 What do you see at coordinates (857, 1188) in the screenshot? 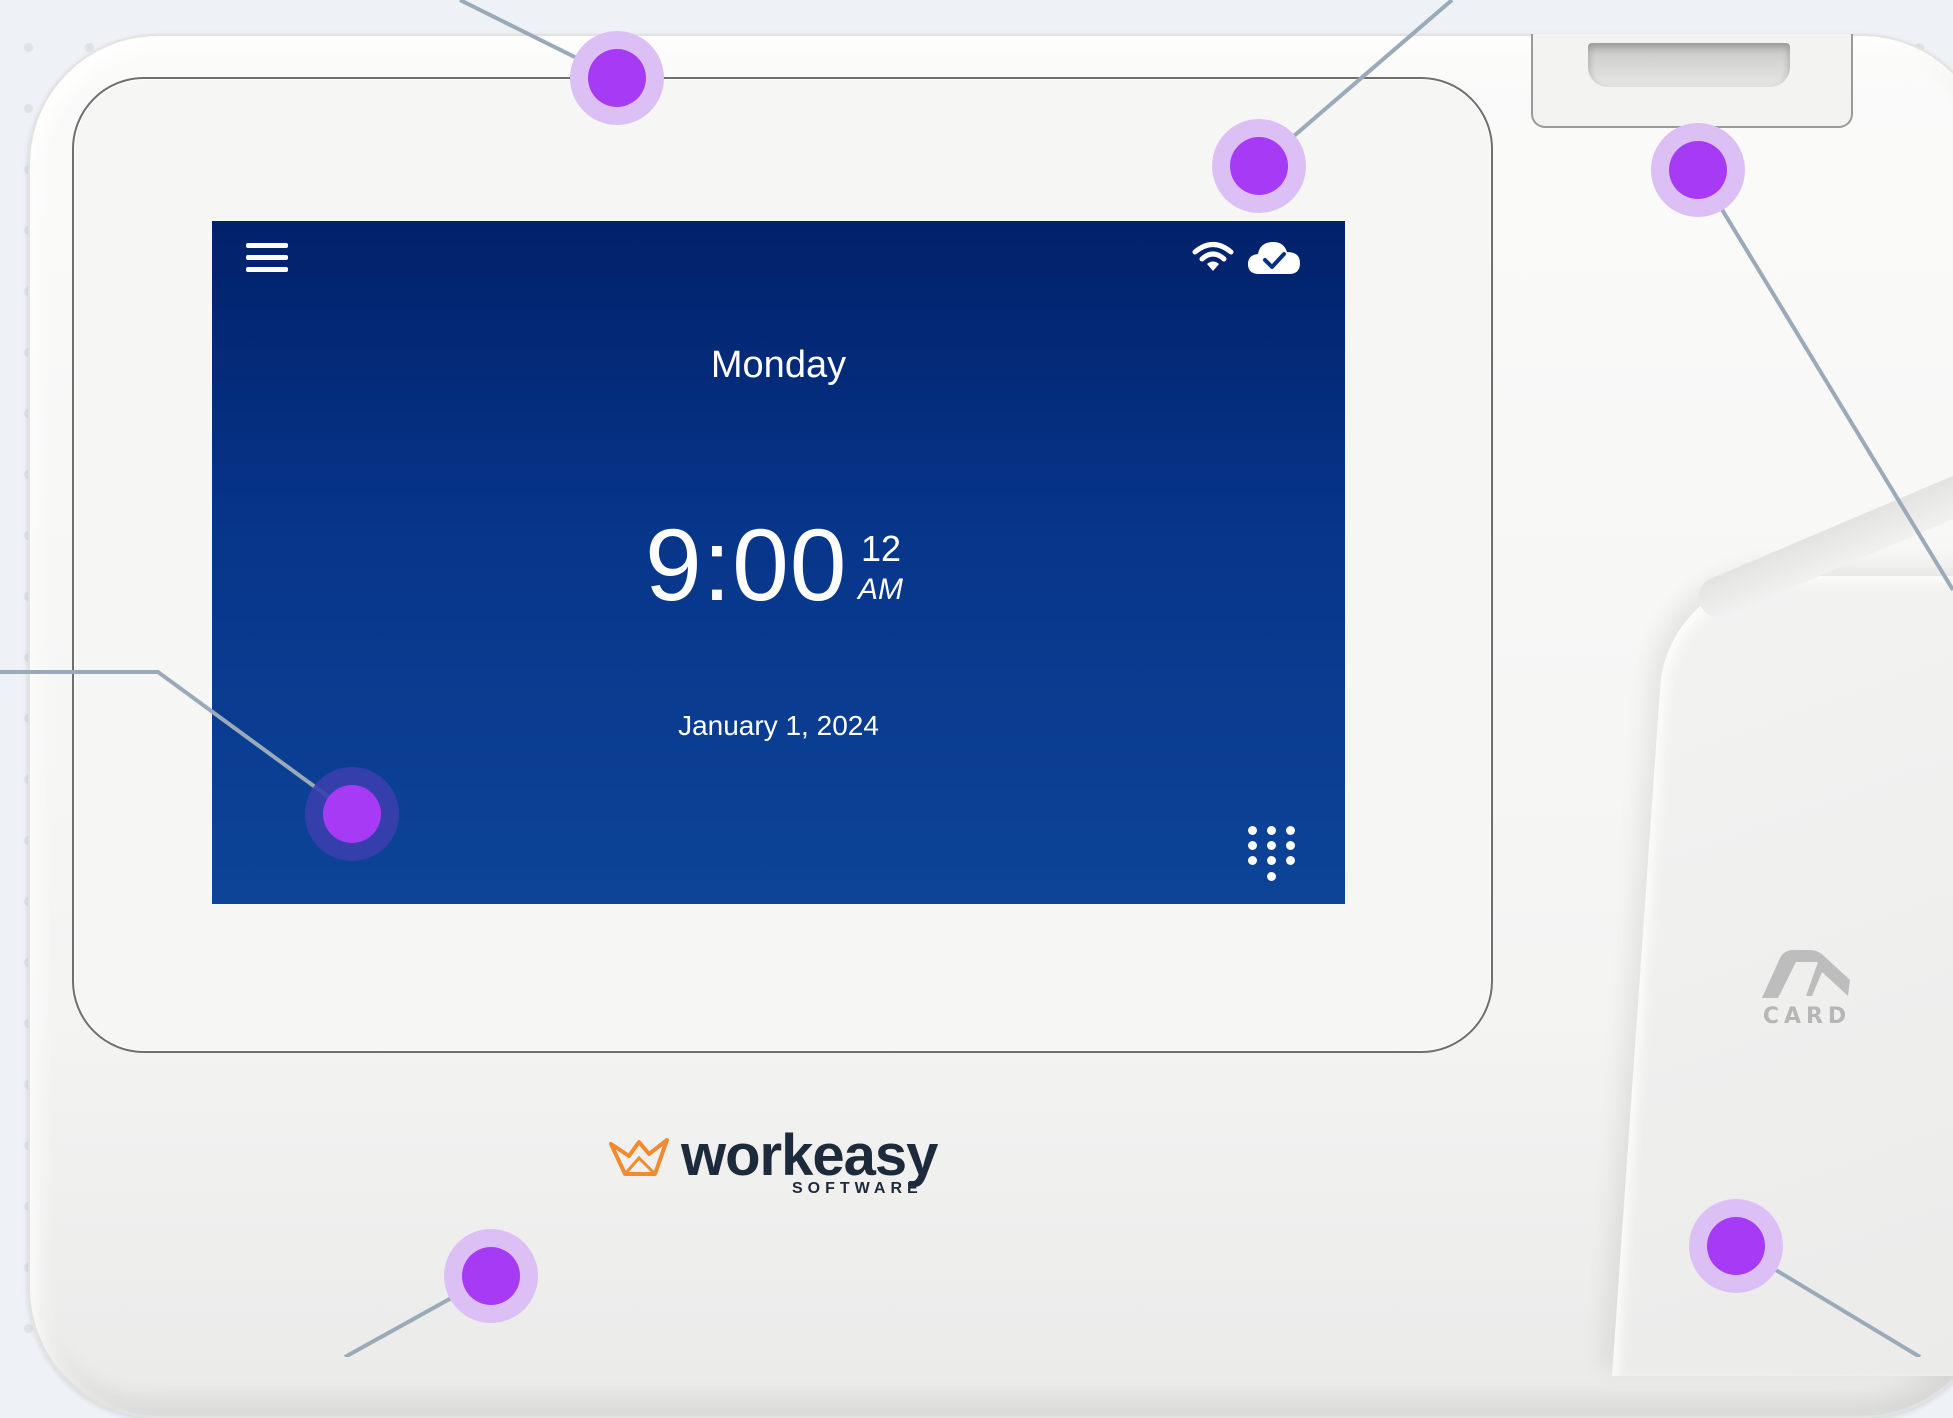
I see `brand-tagline: SOFTWARE` at bounding box center [857, 1188].